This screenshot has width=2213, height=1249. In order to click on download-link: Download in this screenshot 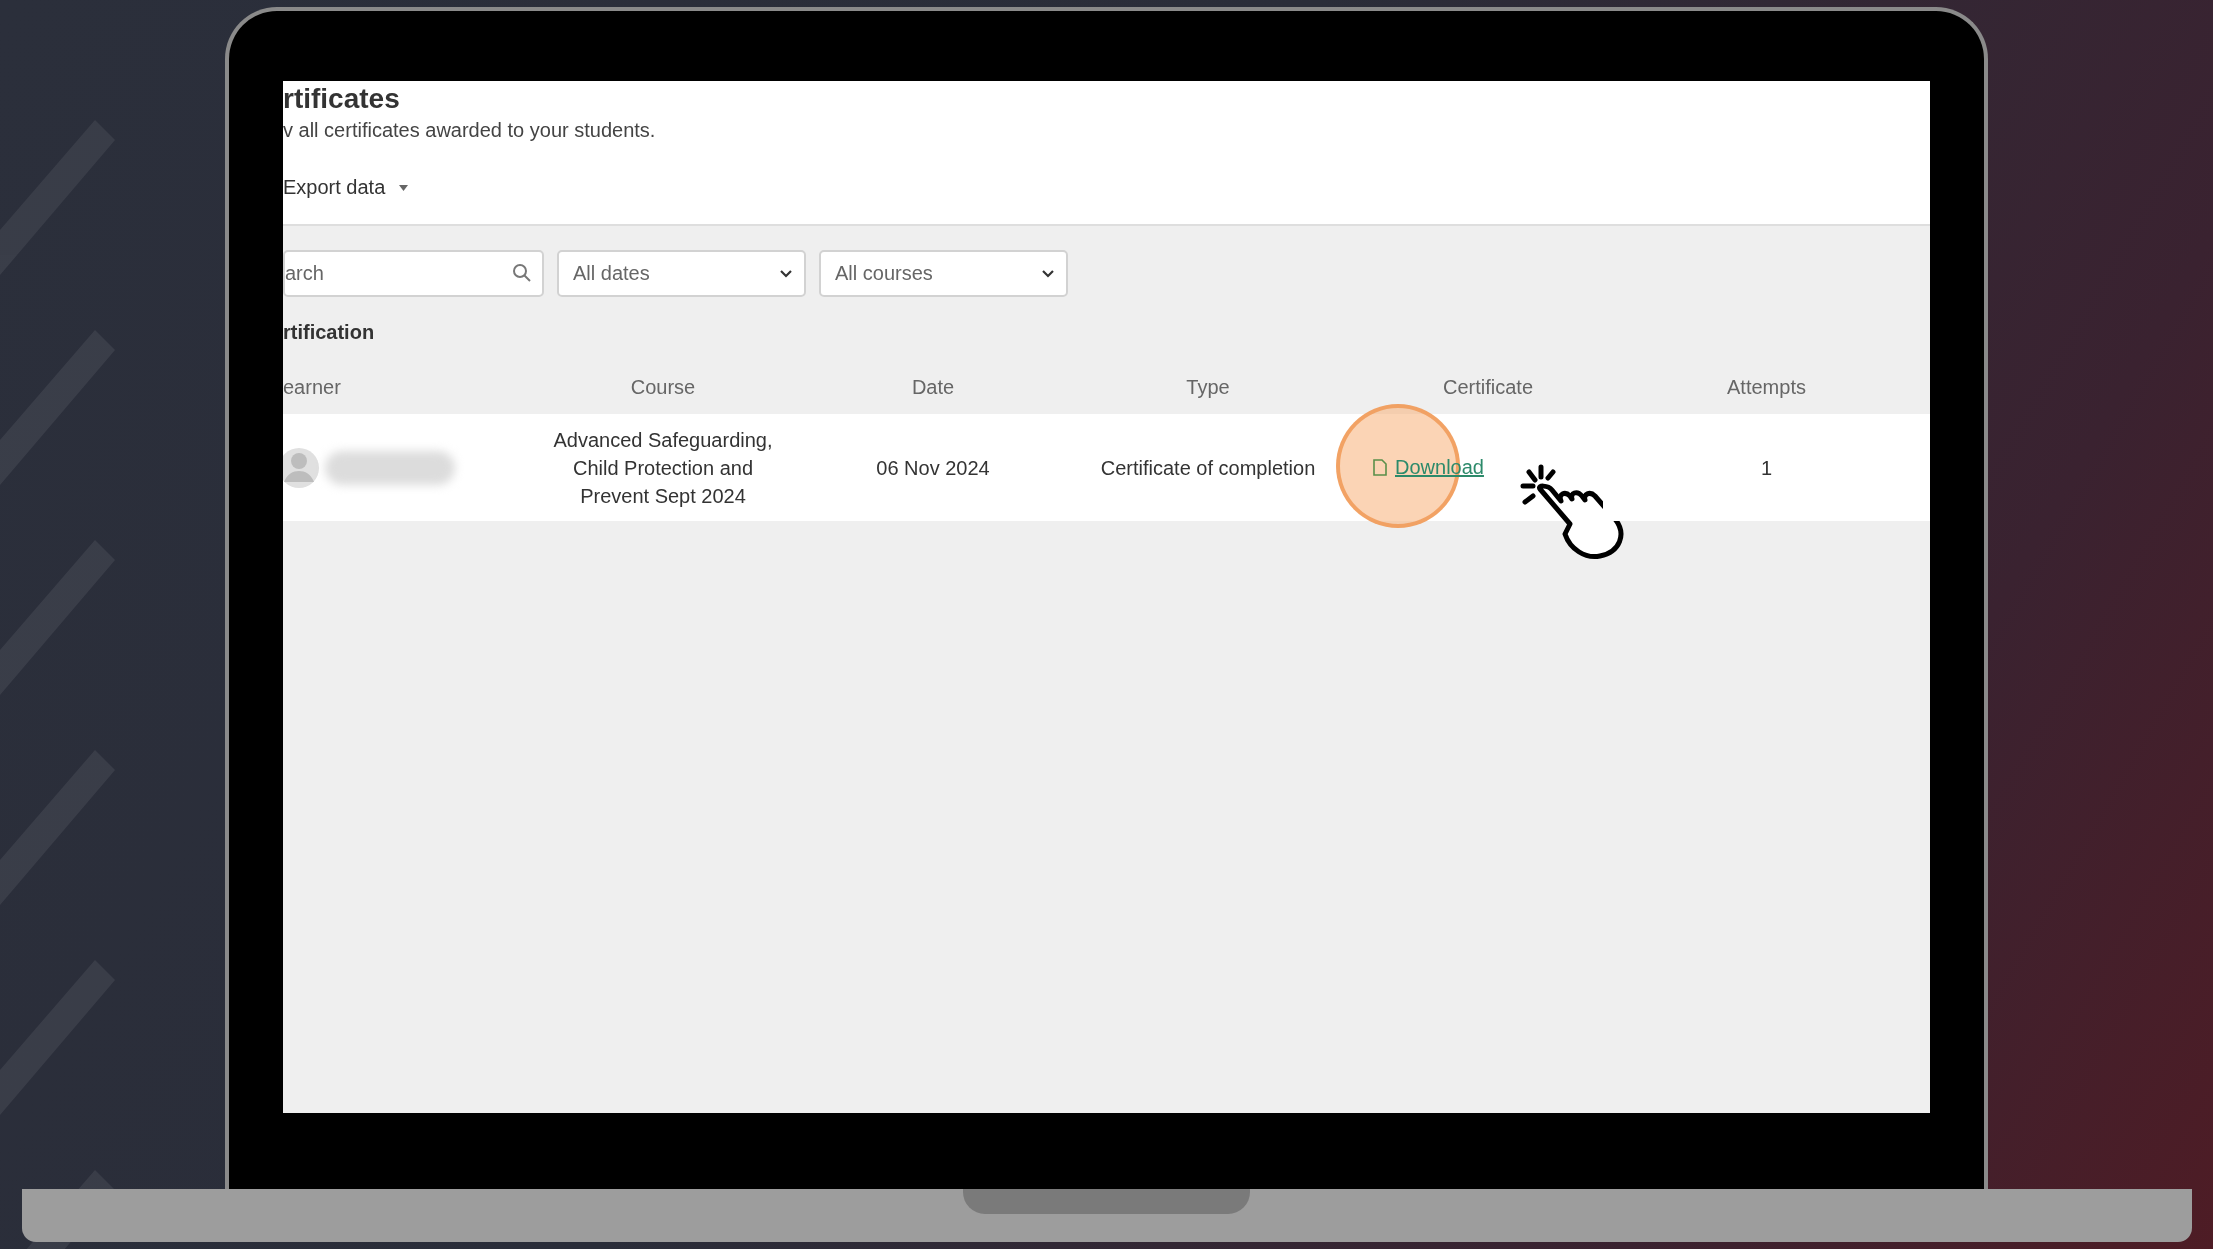, I will do `click(1439, 467)`.